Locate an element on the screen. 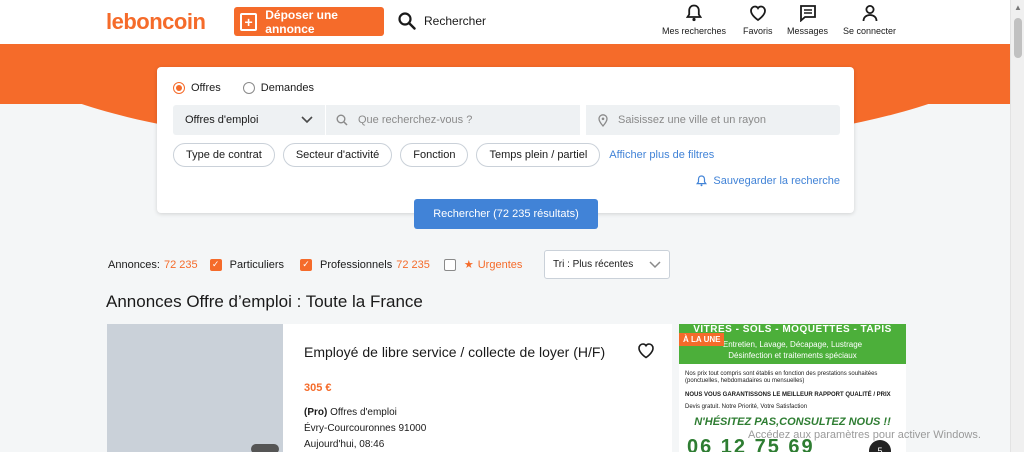 The height and width of the screenshot is (452, 1024). radio-label: Demandes is located at coordinates (287, 88).